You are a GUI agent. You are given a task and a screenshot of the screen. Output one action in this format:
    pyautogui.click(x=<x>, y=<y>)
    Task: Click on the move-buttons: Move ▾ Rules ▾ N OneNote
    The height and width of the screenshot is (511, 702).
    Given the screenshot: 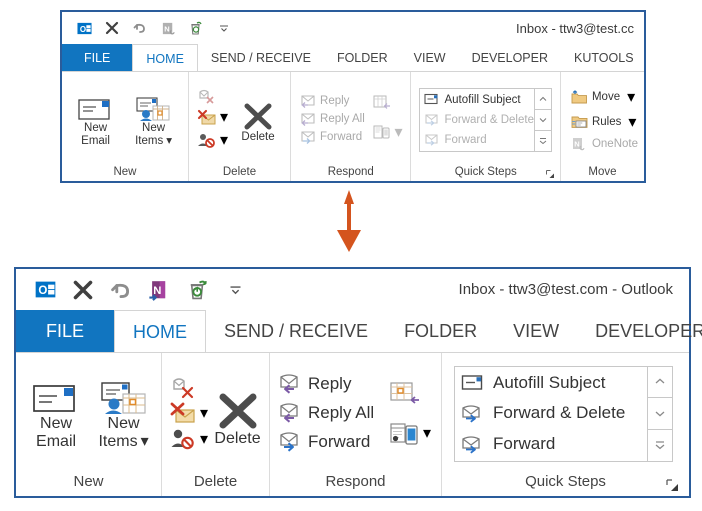 What is the action you would take?
    pyautogui.click(x=604, y=119)
    